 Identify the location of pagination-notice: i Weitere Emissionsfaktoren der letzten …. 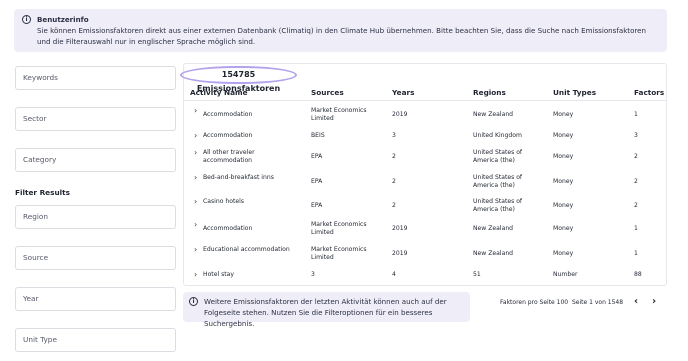
(326, 310).